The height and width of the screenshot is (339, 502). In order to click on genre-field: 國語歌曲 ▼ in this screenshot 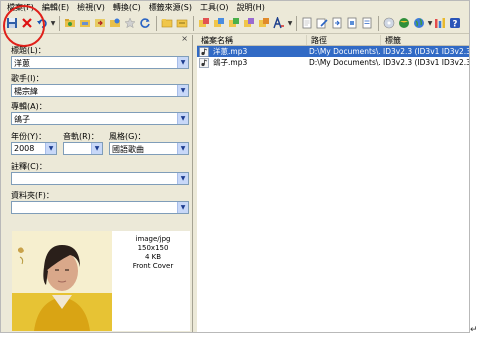, I will do `click(149, 148)`.